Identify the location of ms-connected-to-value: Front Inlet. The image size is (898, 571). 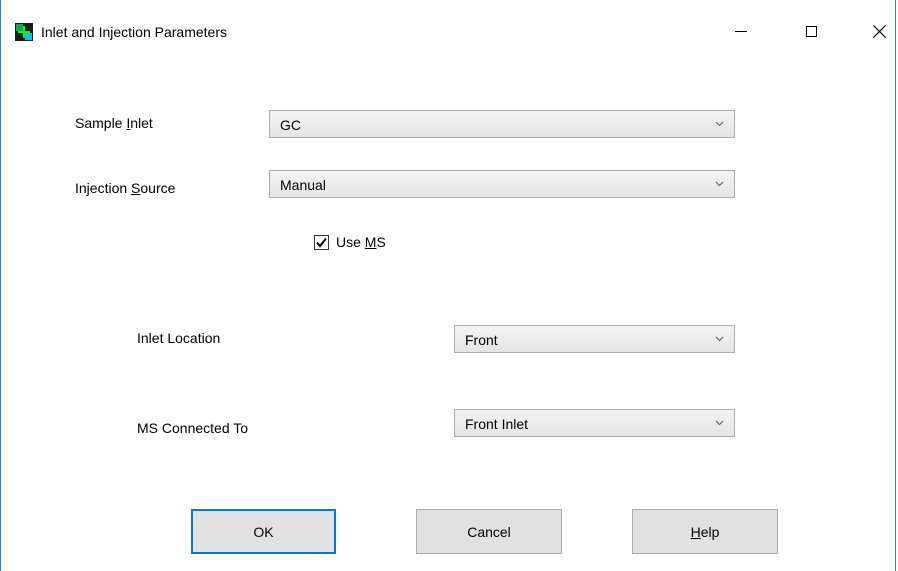
(497, 424).